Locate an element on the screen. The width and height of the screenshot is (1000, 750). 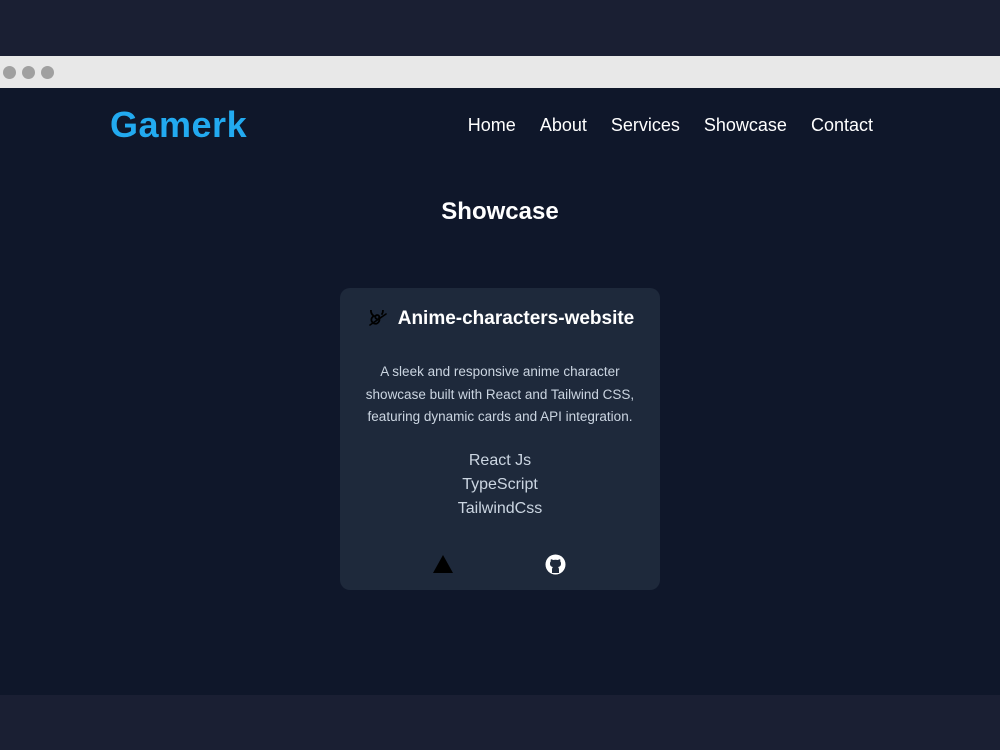
tech-item: TypeScript is located at coordinates (500, 484).